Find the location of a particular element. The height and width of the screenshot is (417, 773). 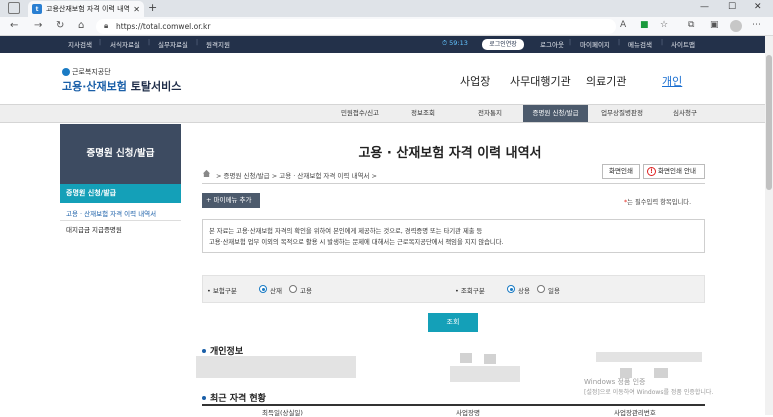

radio-daily is located at coordinates (541, 289).